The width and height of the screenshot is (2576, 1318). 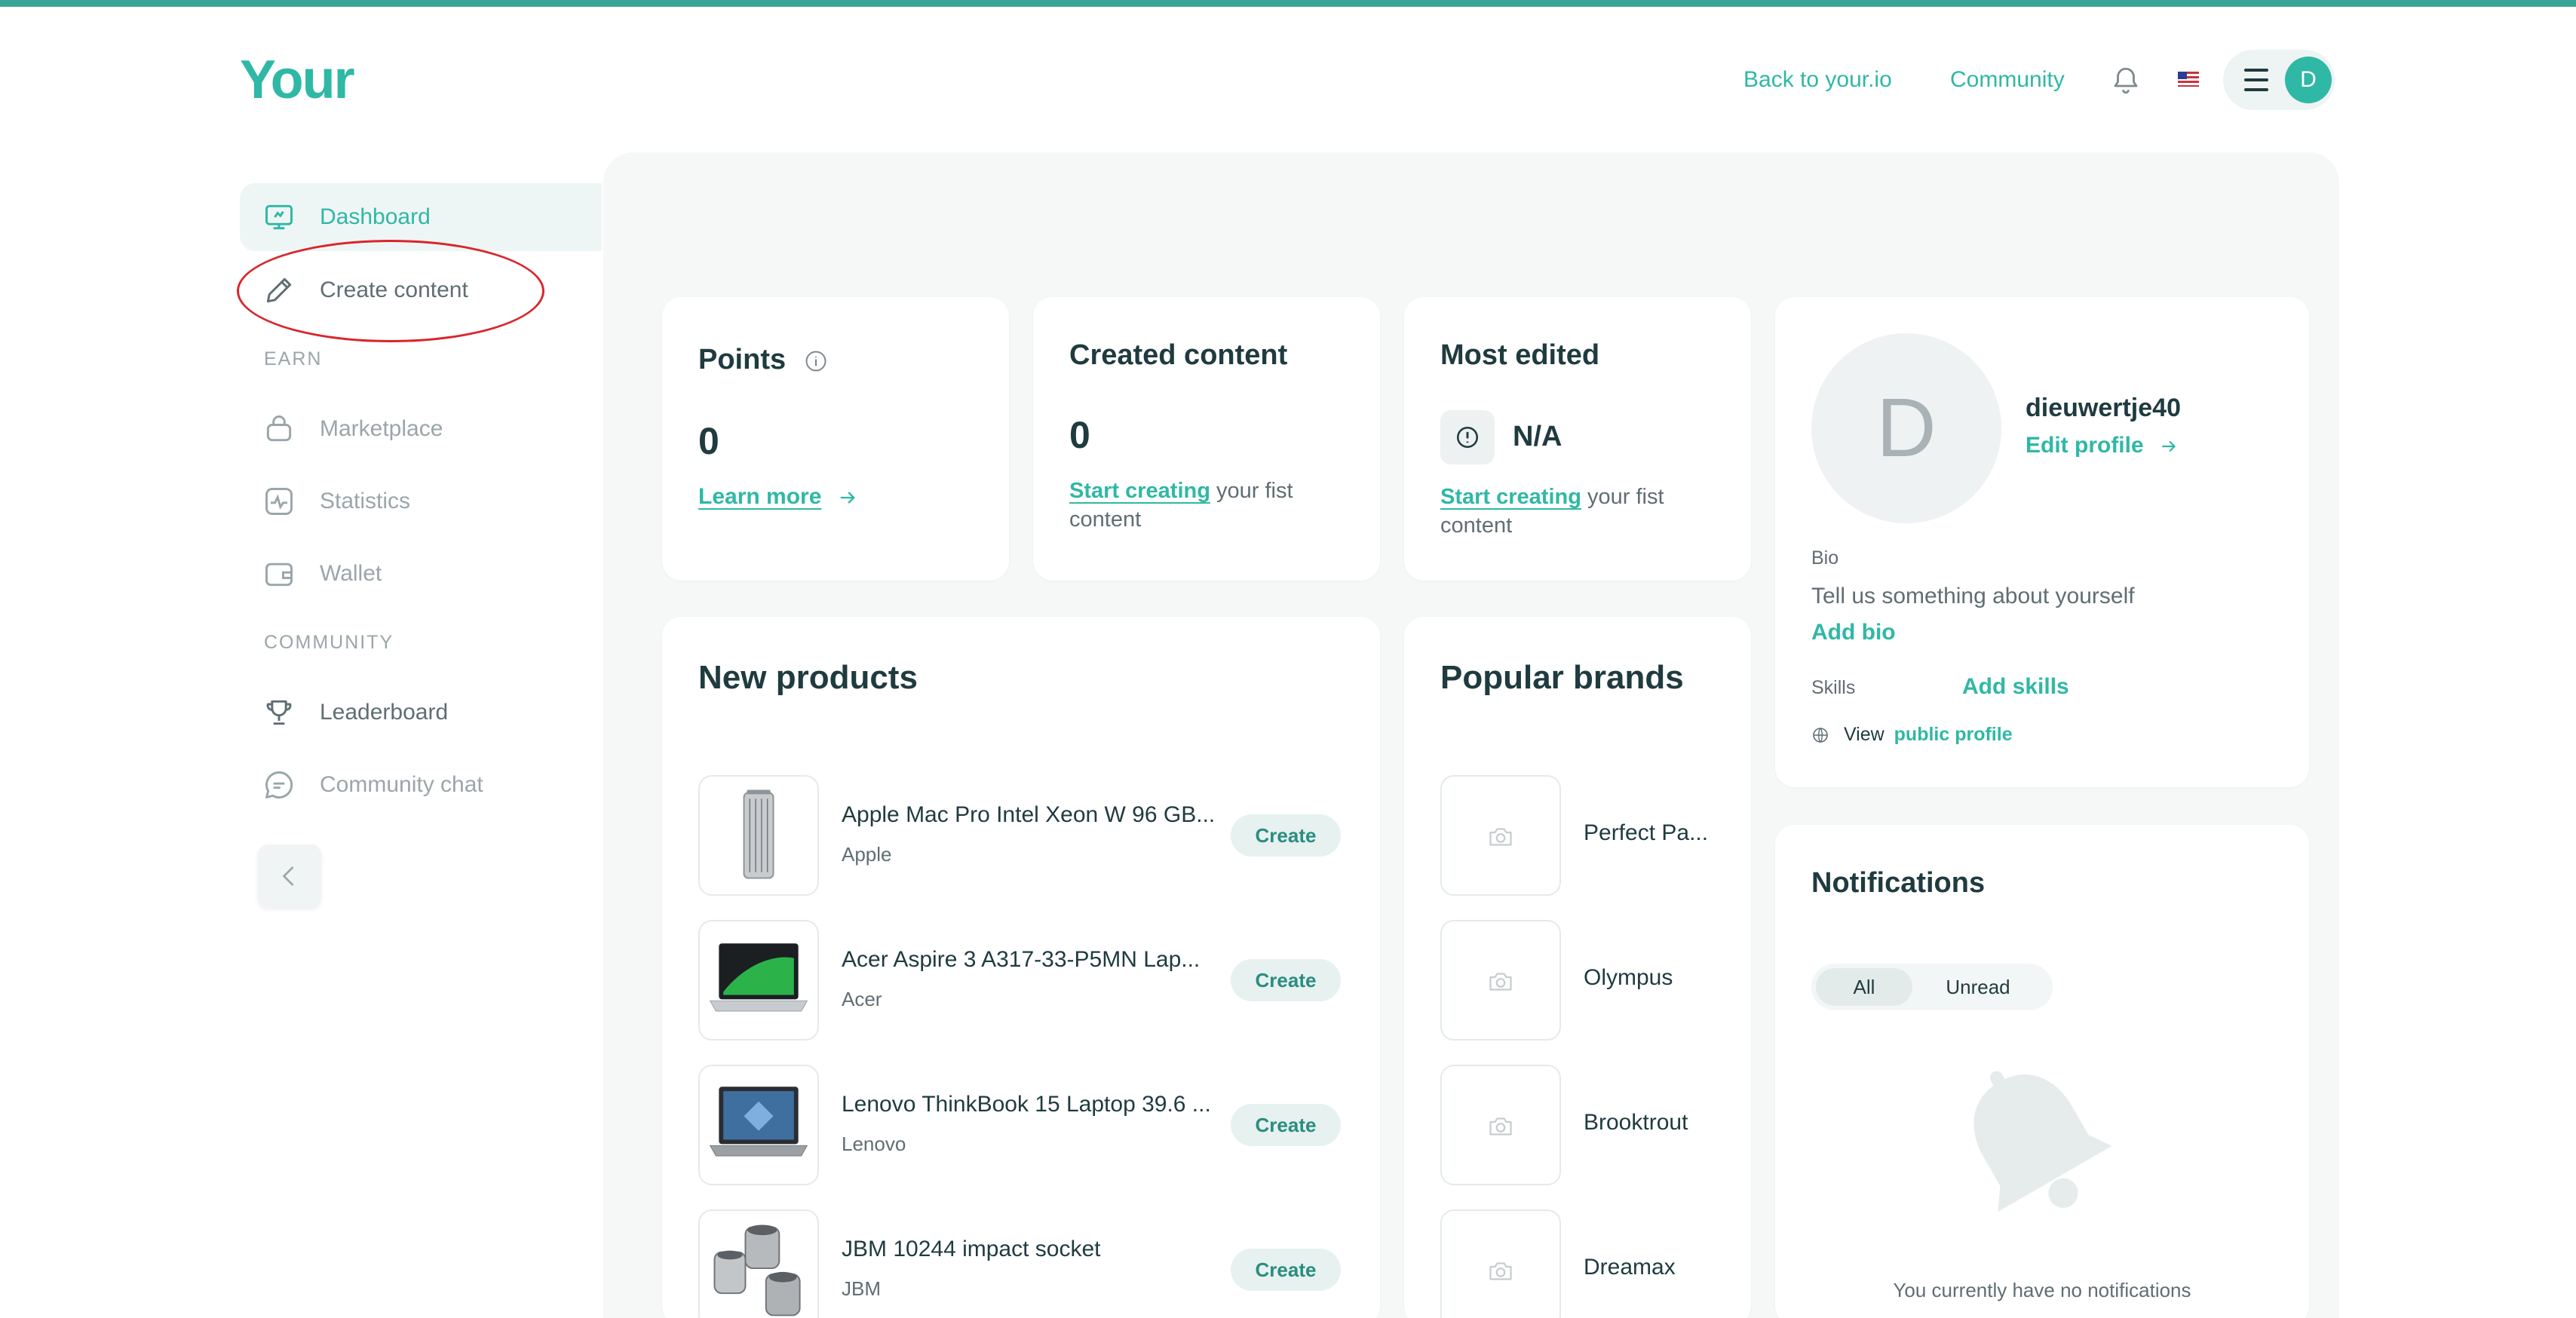 I want to click on tab-unread: Unread, so click(x=1978, y=987).